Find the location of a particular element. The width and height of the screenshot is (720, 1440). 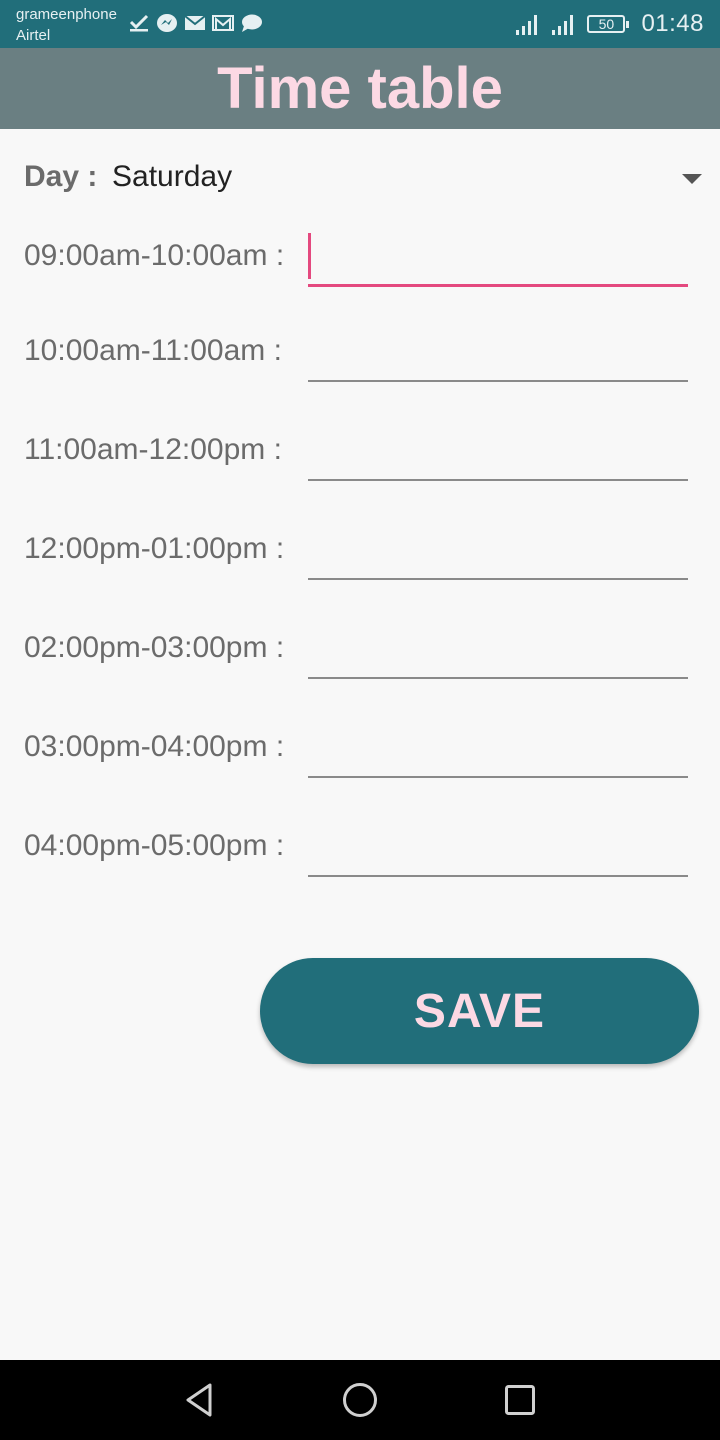

page-title: Time table is located at coordinates (360, 88).